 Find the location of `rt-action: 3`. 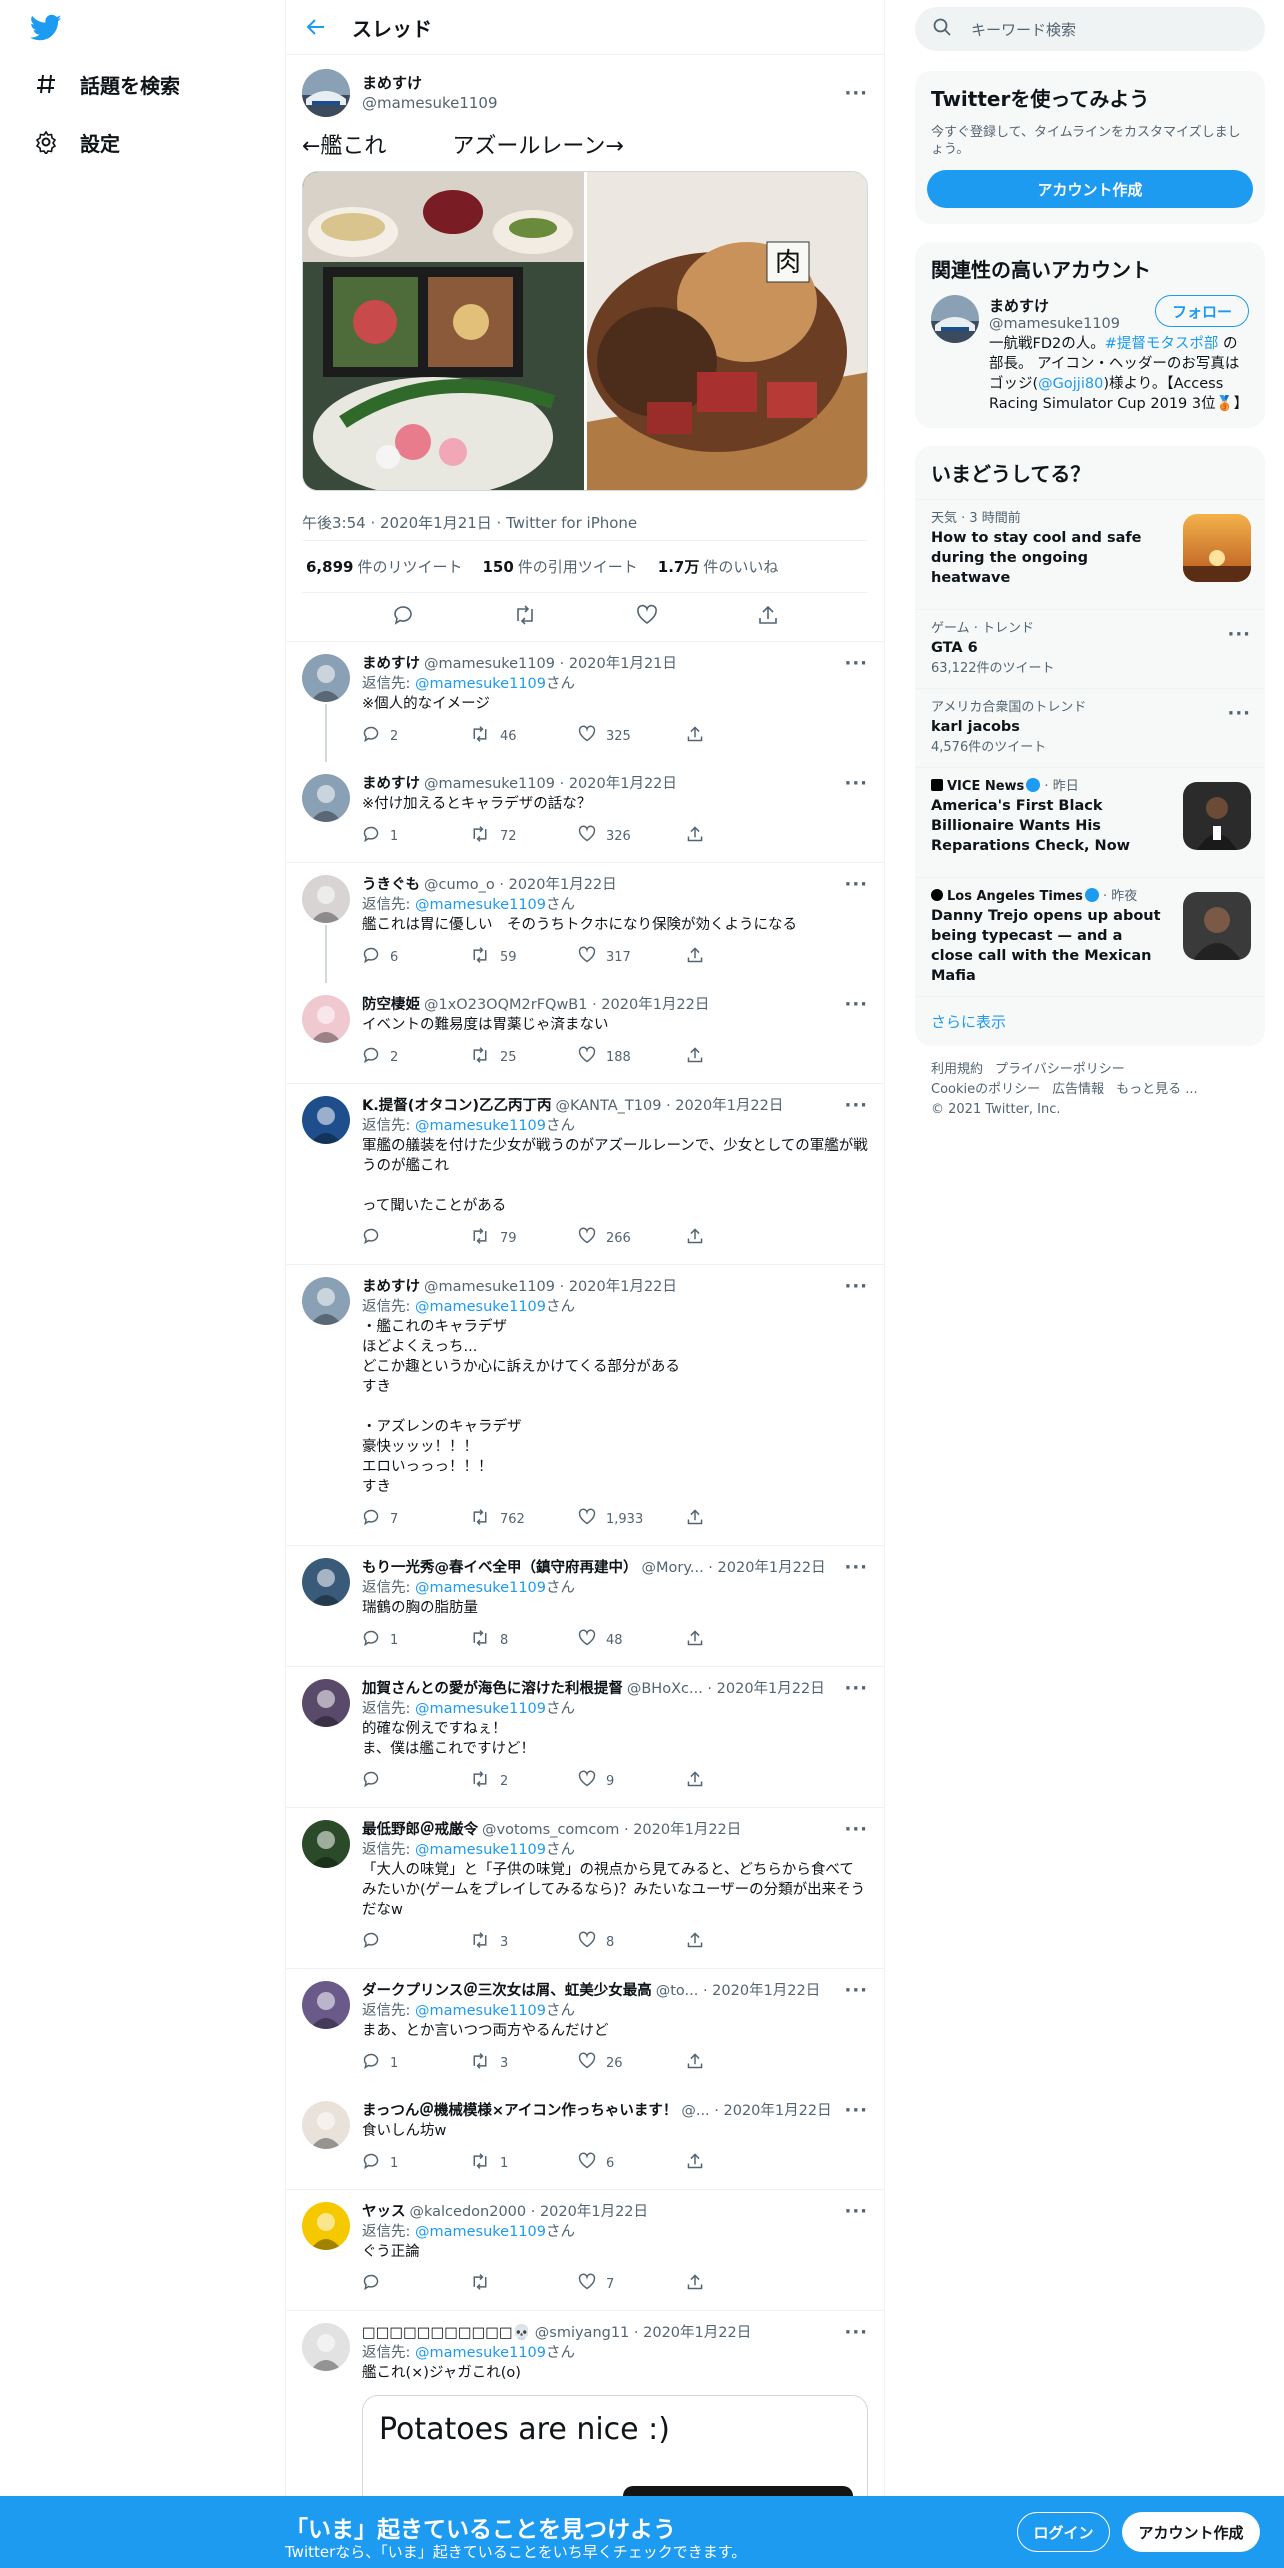

rt-action: 3 is located at coordinates (524, 1942).